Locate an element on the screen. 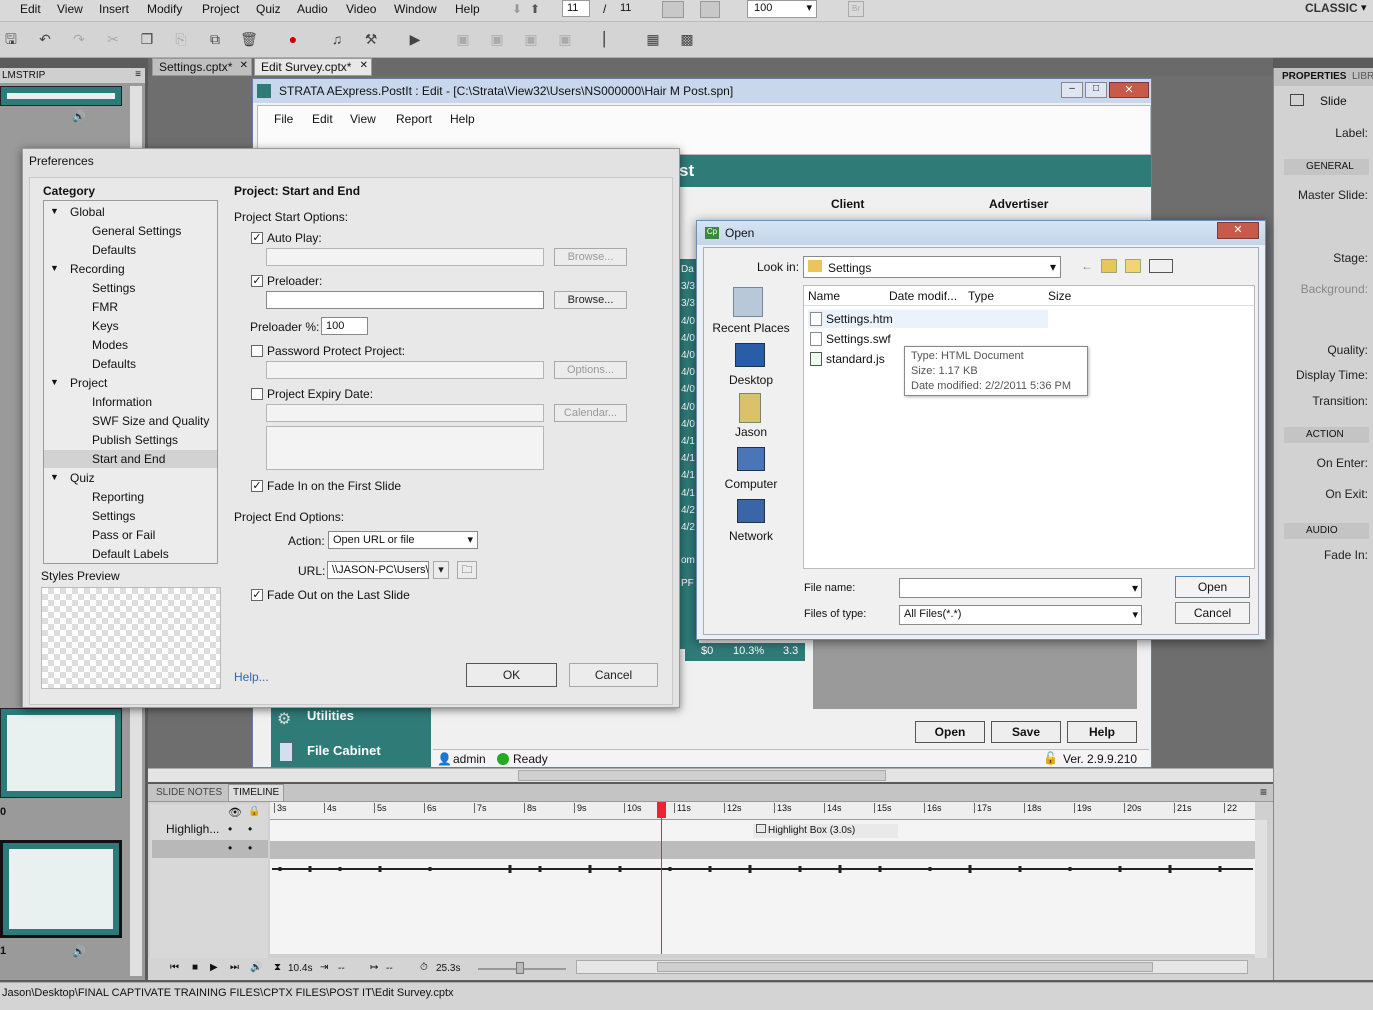 The width and height of the screenshot is (1373, 1010). tab-timeline: TIMELINE is located at coordinates (256, 793).